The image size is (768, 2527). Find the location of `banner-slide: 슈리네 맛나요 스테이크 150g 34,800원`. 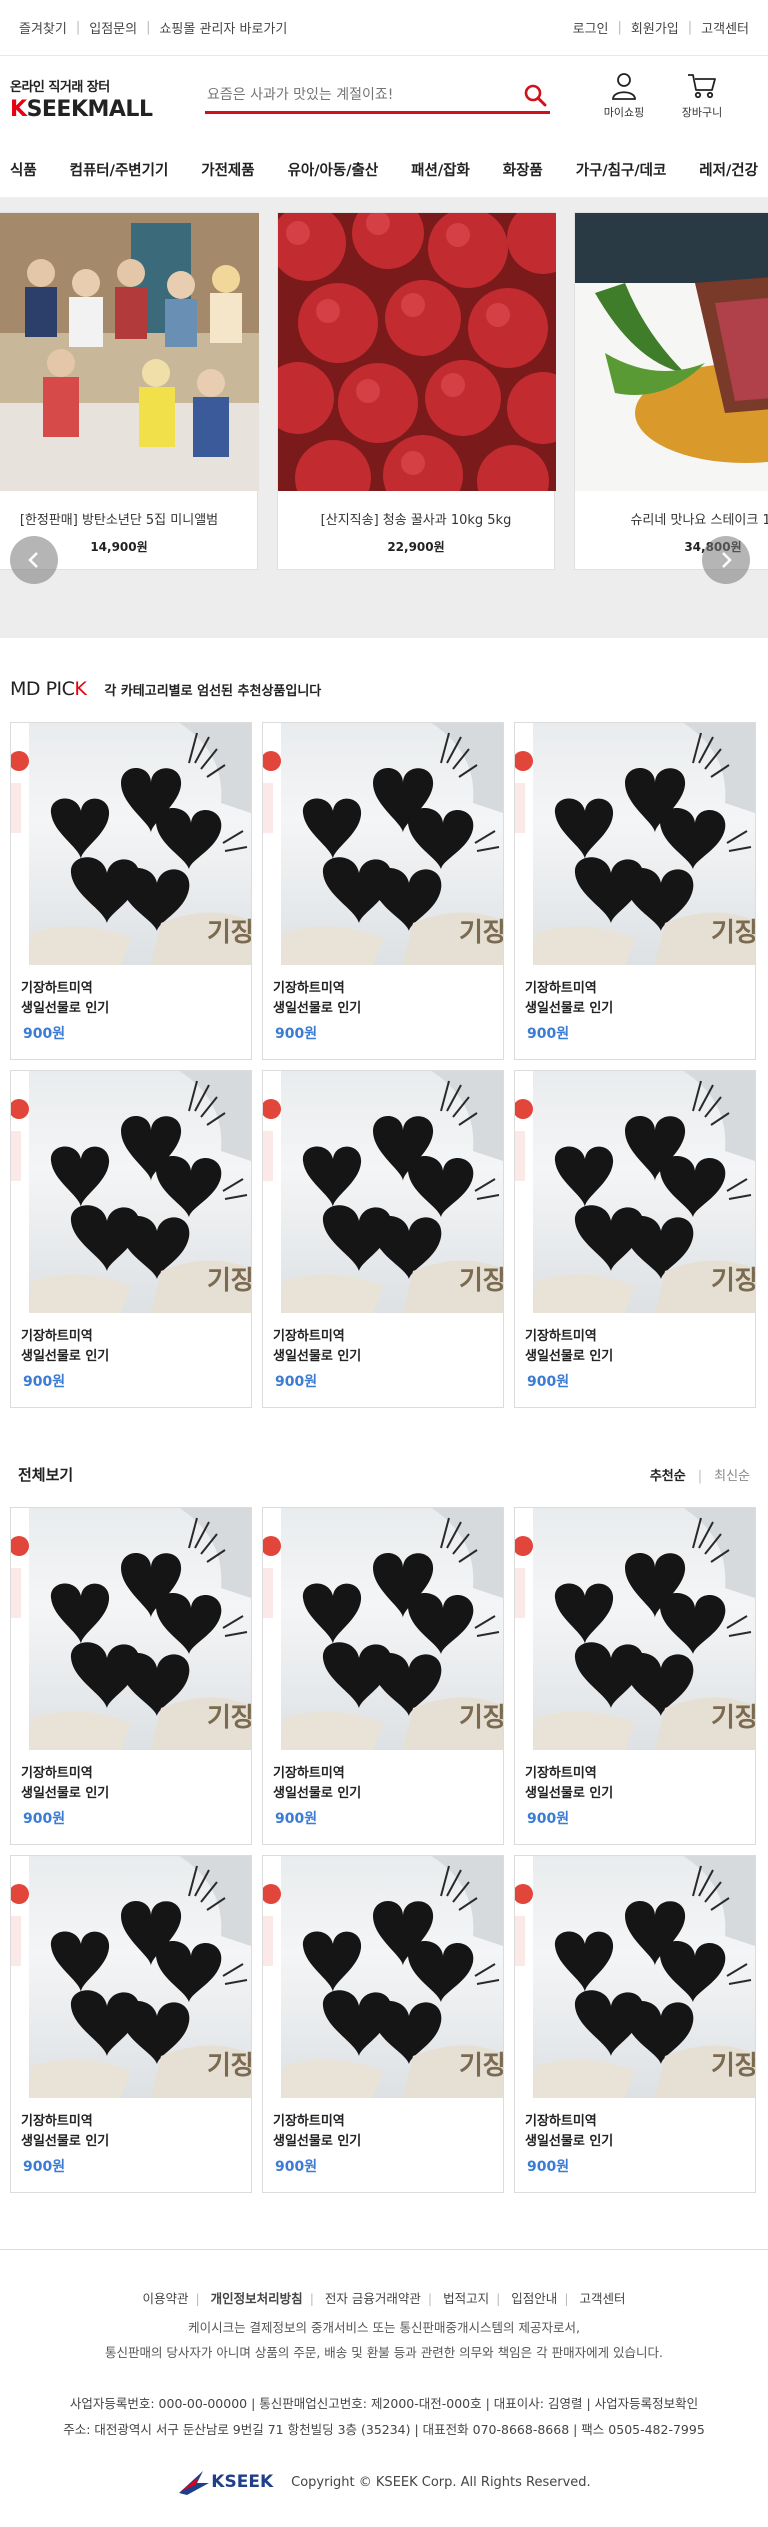

banner-slide: 슈리네 맛나요 스테이크 150g 34,800원 is located at coordinates (671, 391).